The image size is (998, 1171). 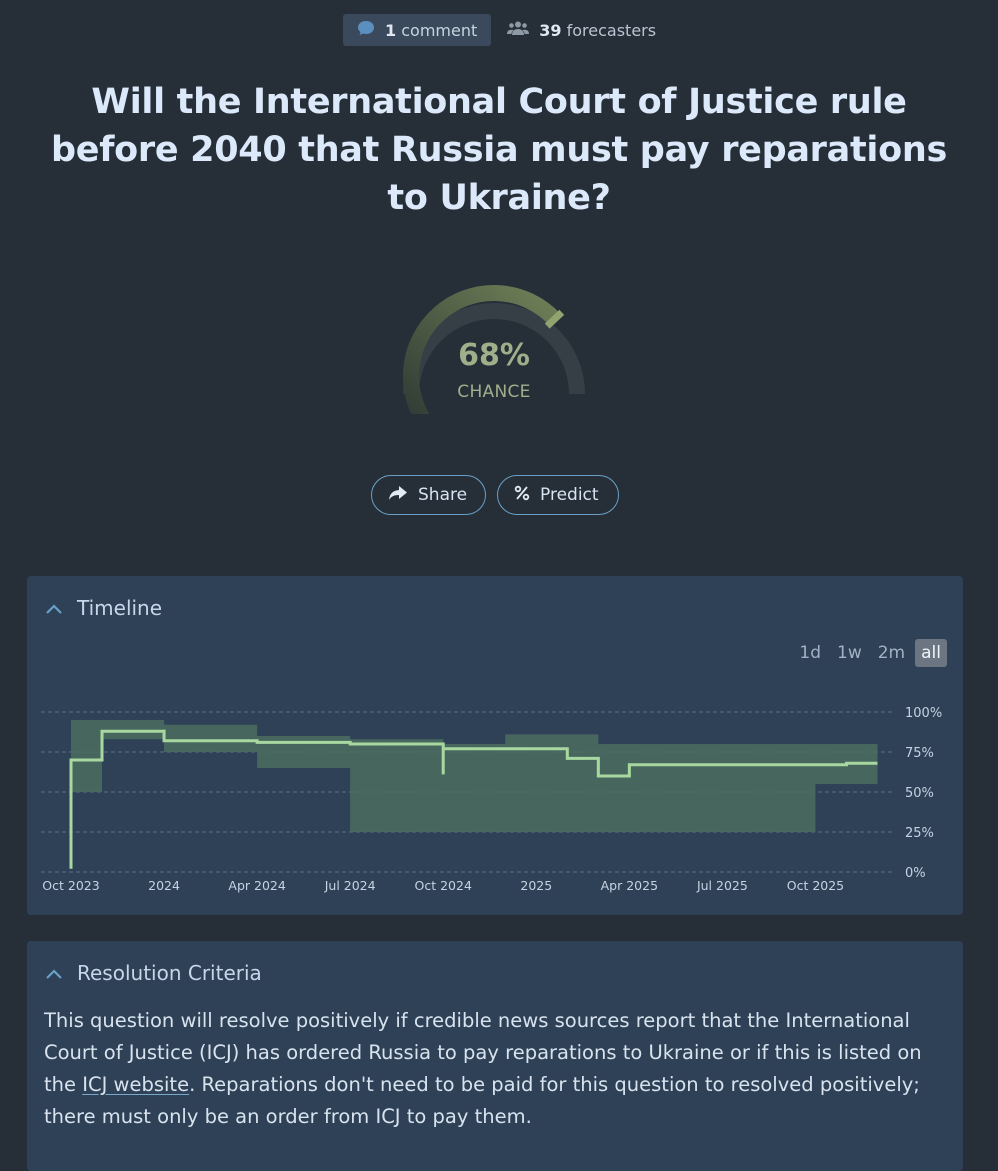 What do you see at coordinates (518, 30) in the screenshot?
I see `users-icon` at bounding box center [518, 30].